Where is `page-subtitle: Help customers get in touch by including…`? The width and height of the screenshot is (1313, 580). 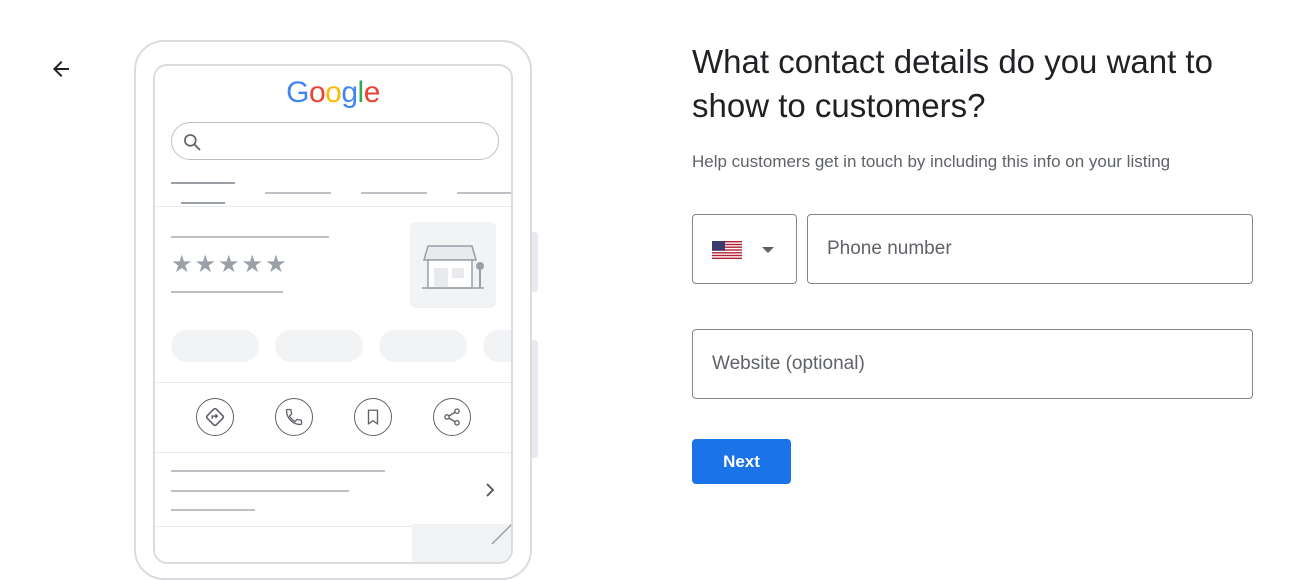
page-subtitle: Help customers get in touch by including… is located at coordinates (931, 161).